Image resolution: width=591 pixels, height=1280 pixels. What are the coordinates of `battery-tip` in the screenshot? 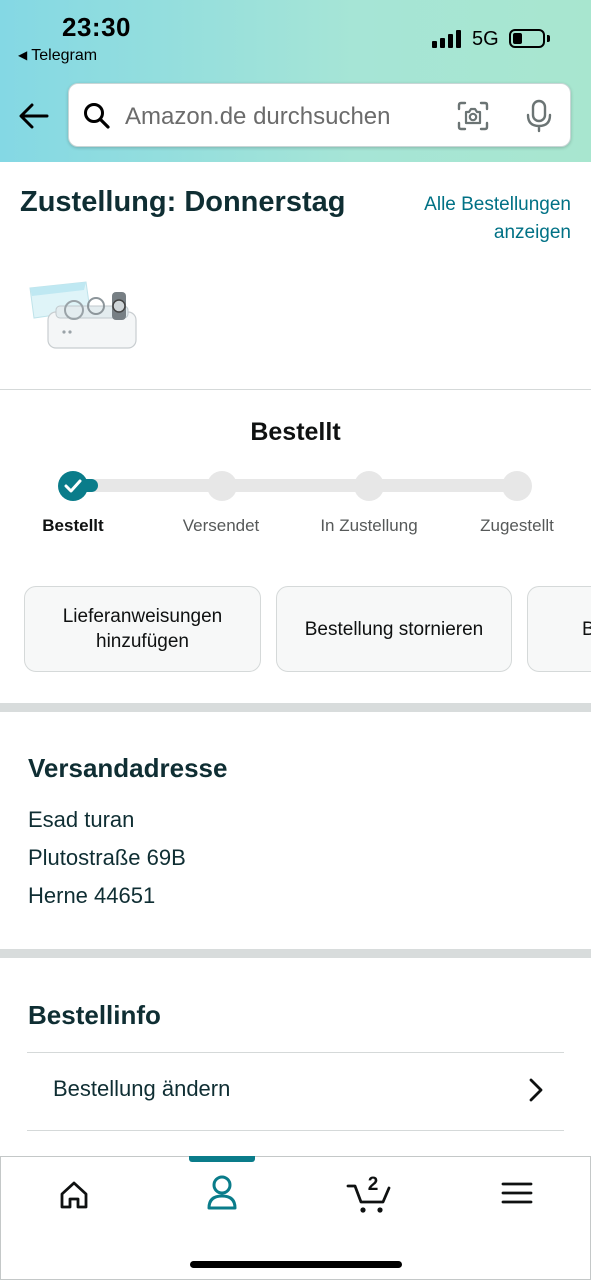 It's located at (548, 38).